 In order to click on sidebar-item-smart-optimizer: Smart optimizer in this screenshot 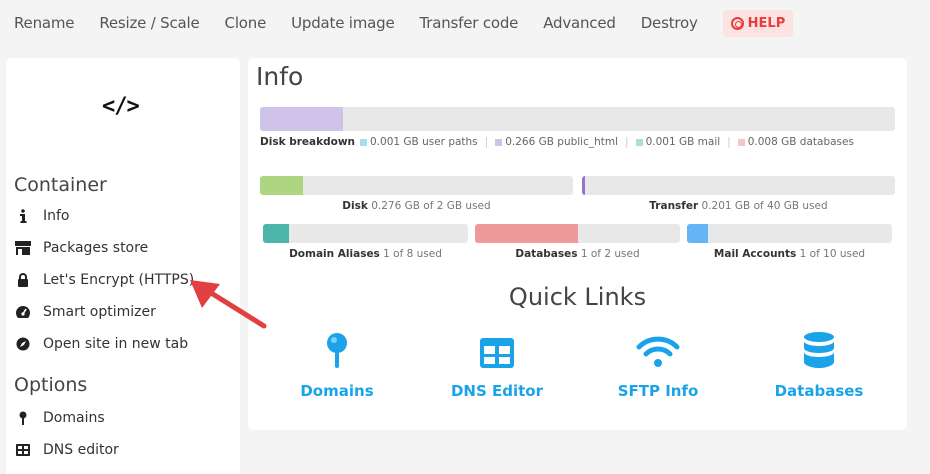, I will do `click(85, 312)`.